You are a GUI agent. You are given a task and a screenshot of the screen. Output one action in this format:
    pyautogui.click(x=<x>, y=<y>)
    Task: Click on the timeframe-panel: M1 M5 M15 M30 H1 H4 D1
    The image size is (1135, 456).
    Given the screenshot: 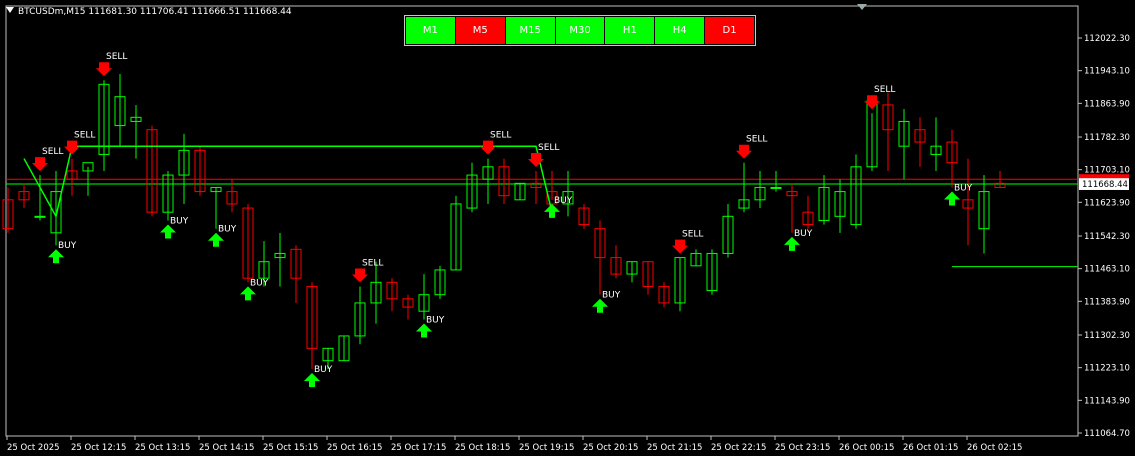 What is the action you would take?
    pyautogui.click(x=580, y=30)
    